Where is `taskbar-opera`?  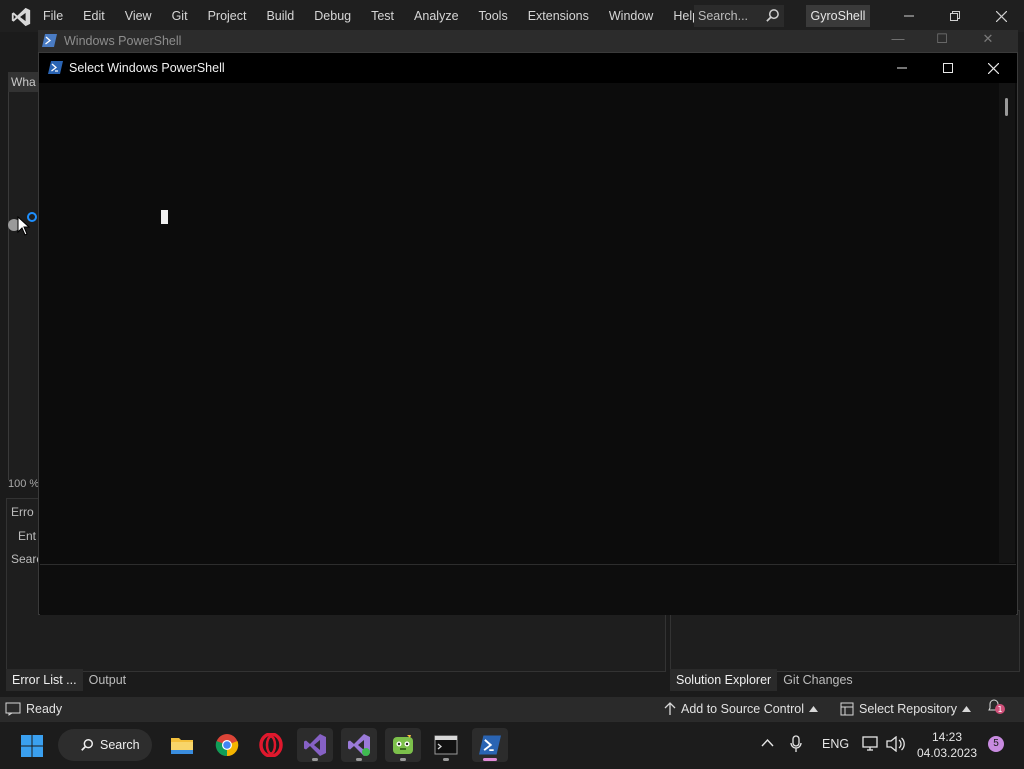 taskbar-opera is located at coordinates (271, 745).